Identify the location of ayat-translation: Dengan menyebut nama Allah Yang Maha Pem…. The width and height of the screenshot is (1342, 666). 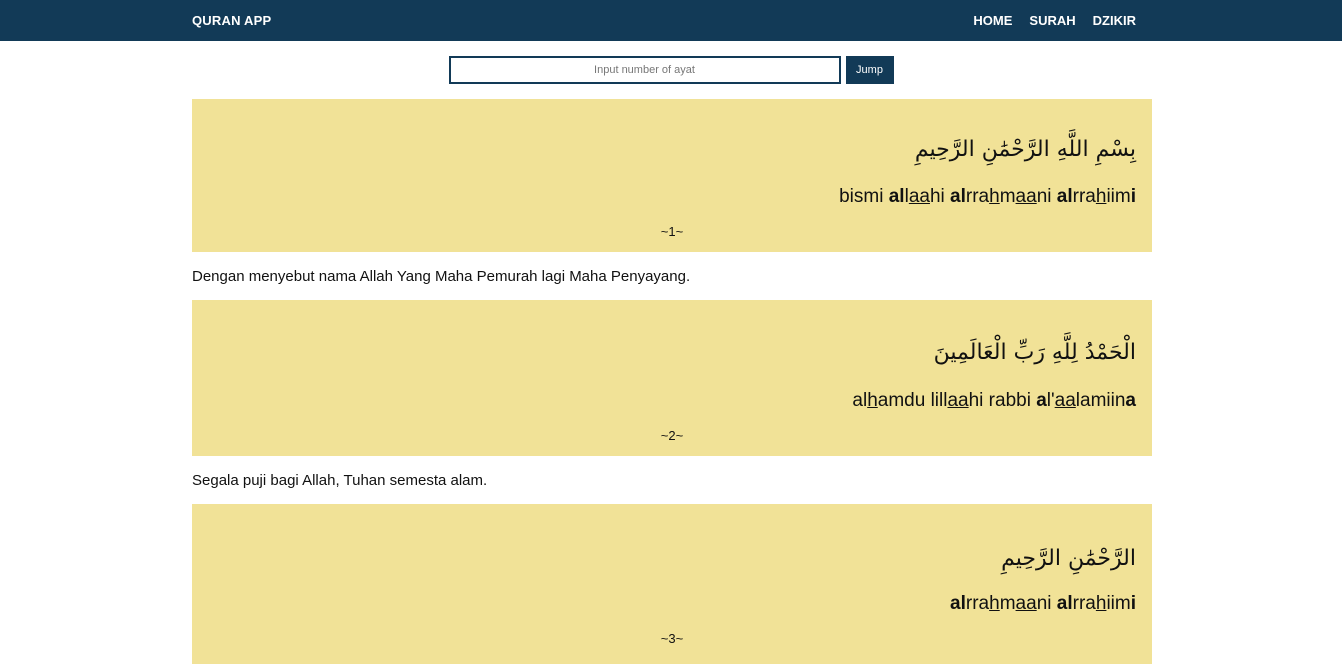
(441, 276).